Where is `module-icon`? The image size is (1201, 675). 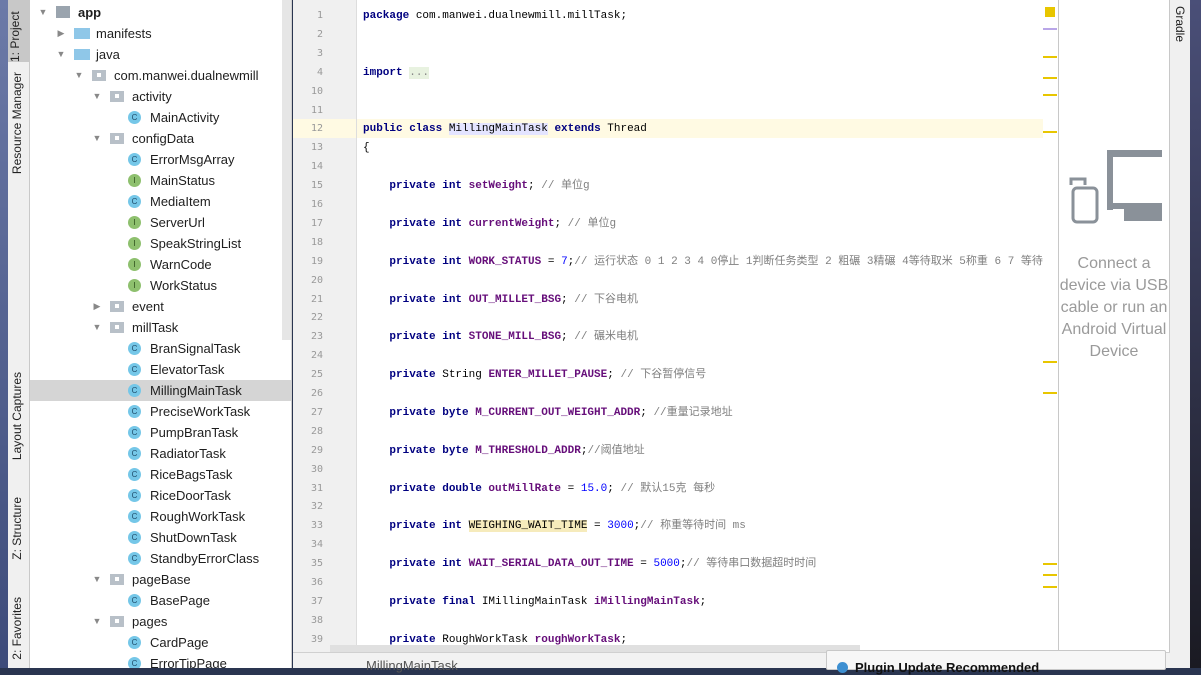 module-icon is located at coordinates (63, 12).